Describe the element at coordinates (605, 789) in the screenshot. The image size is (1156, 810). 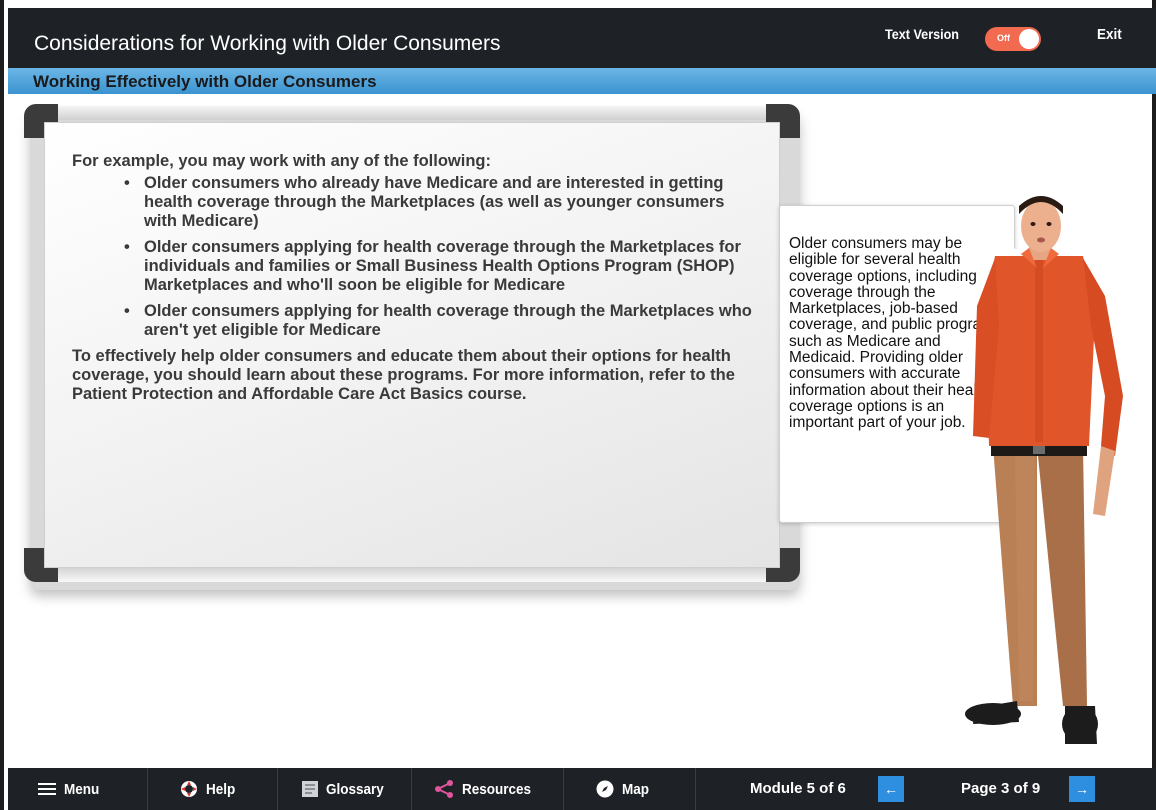
I see `compass-icon` at that location.